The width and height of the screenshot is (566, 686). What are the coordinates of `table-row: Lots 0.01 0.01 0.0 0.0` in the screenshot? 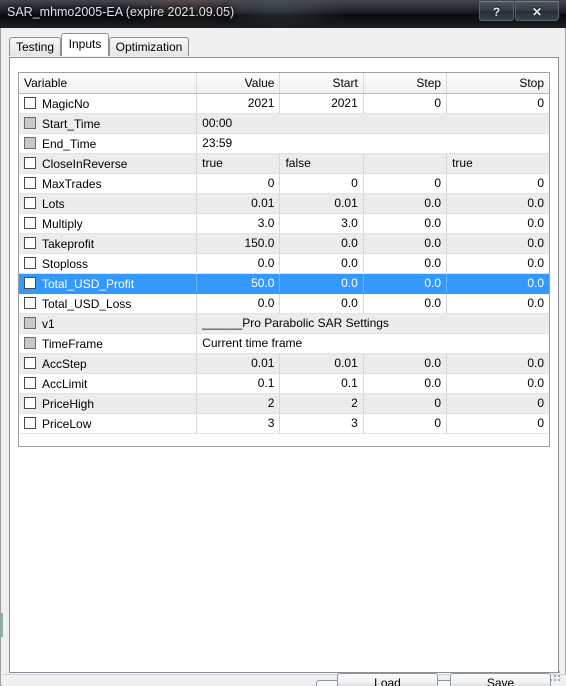 It's located at (284, 203).